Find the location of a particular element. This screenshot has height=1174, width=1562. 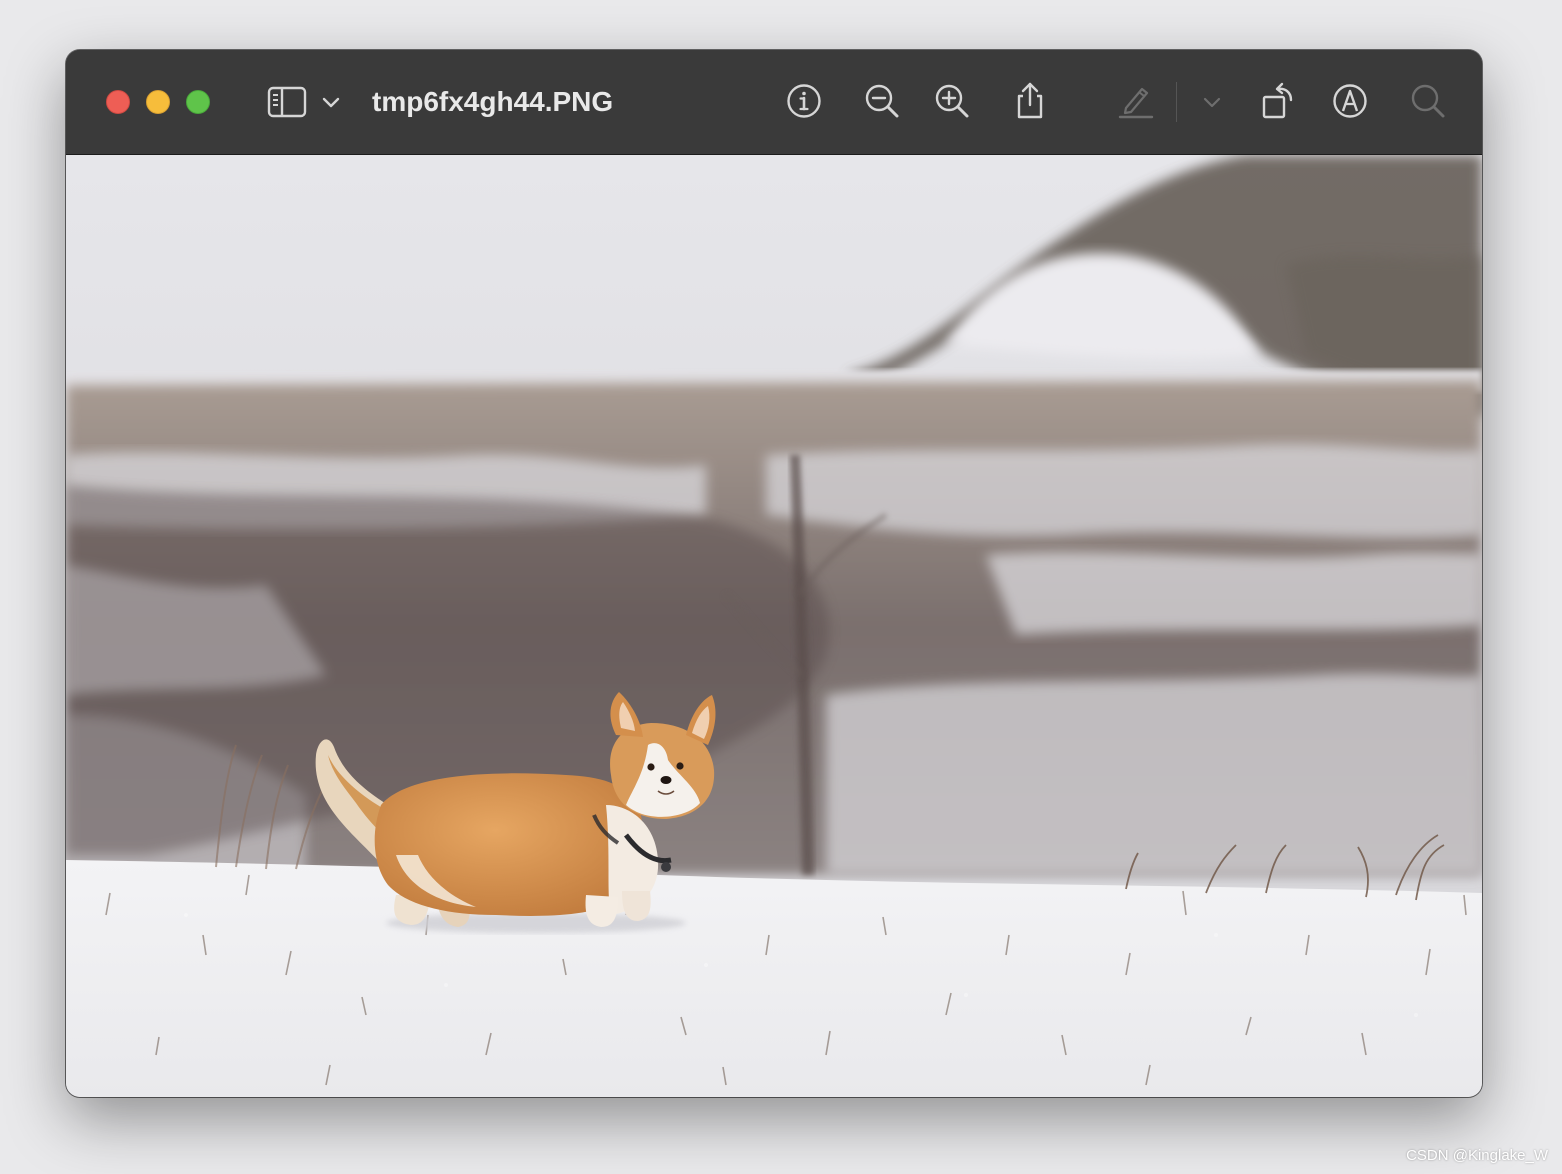

toolbar-separator is located at coordinates (1176, 102).